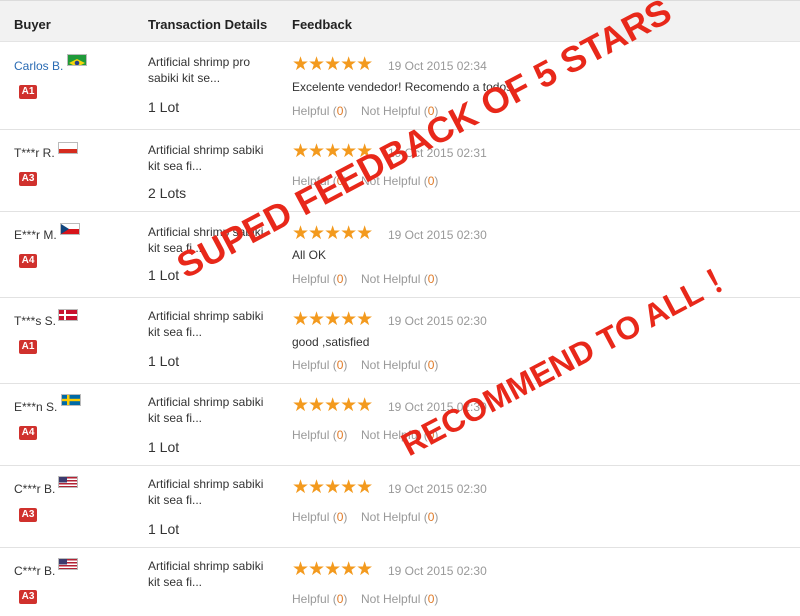  What do you see at coordinates (331, 342) in the screenshot?
I see `feedback-comment: good ,satisfied` at bounding box center [331, 342].